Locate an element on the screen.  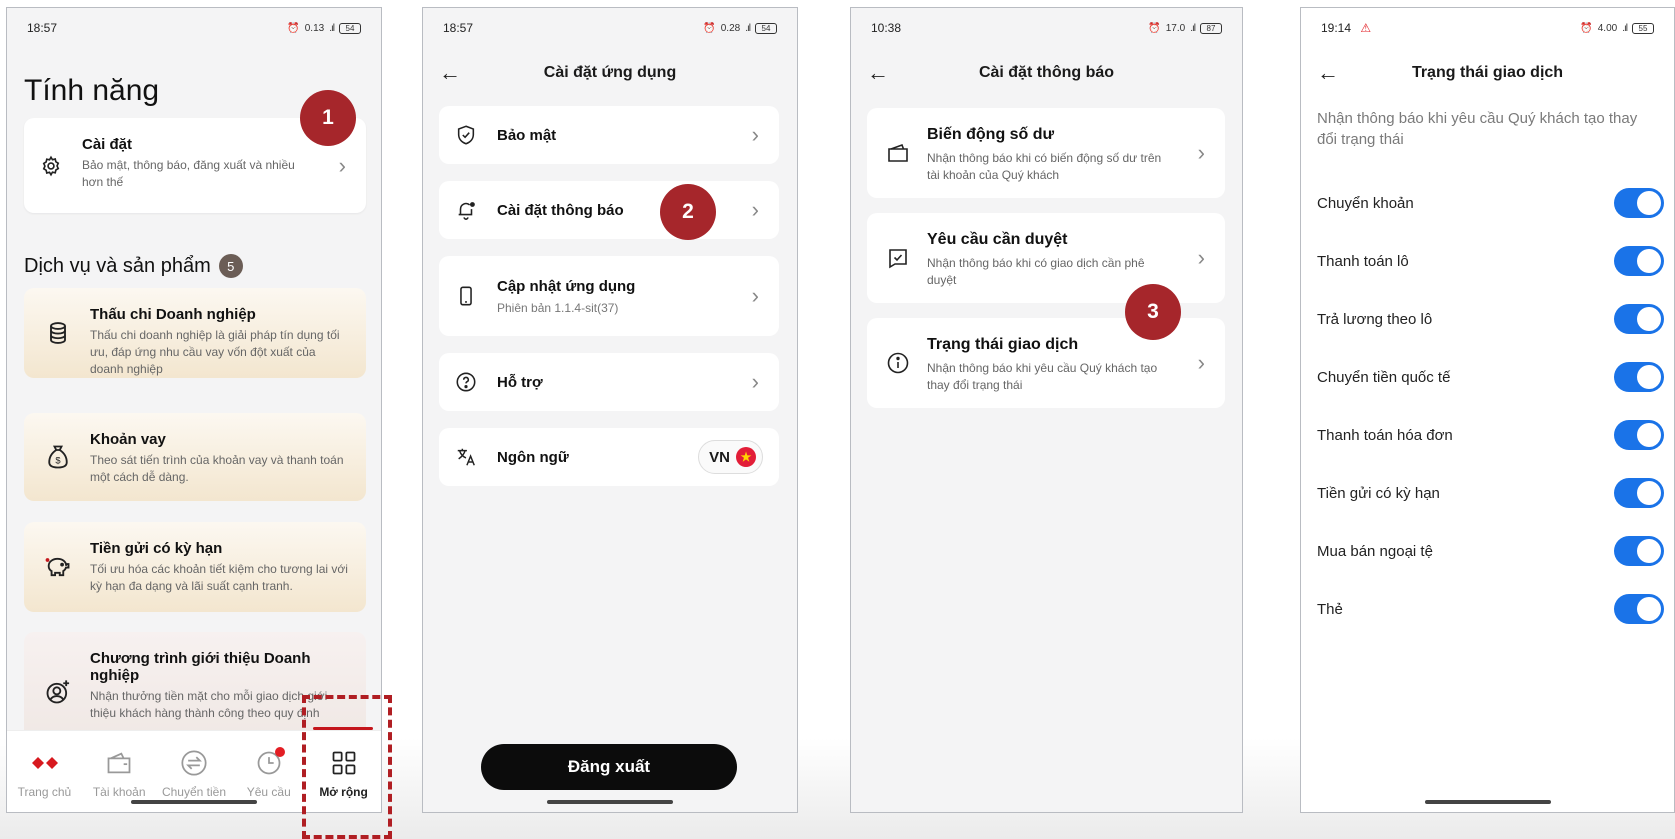
status-bar: 18:57 ⏰ 0.28 .ıl 54 is located at coordinates (610, 28).